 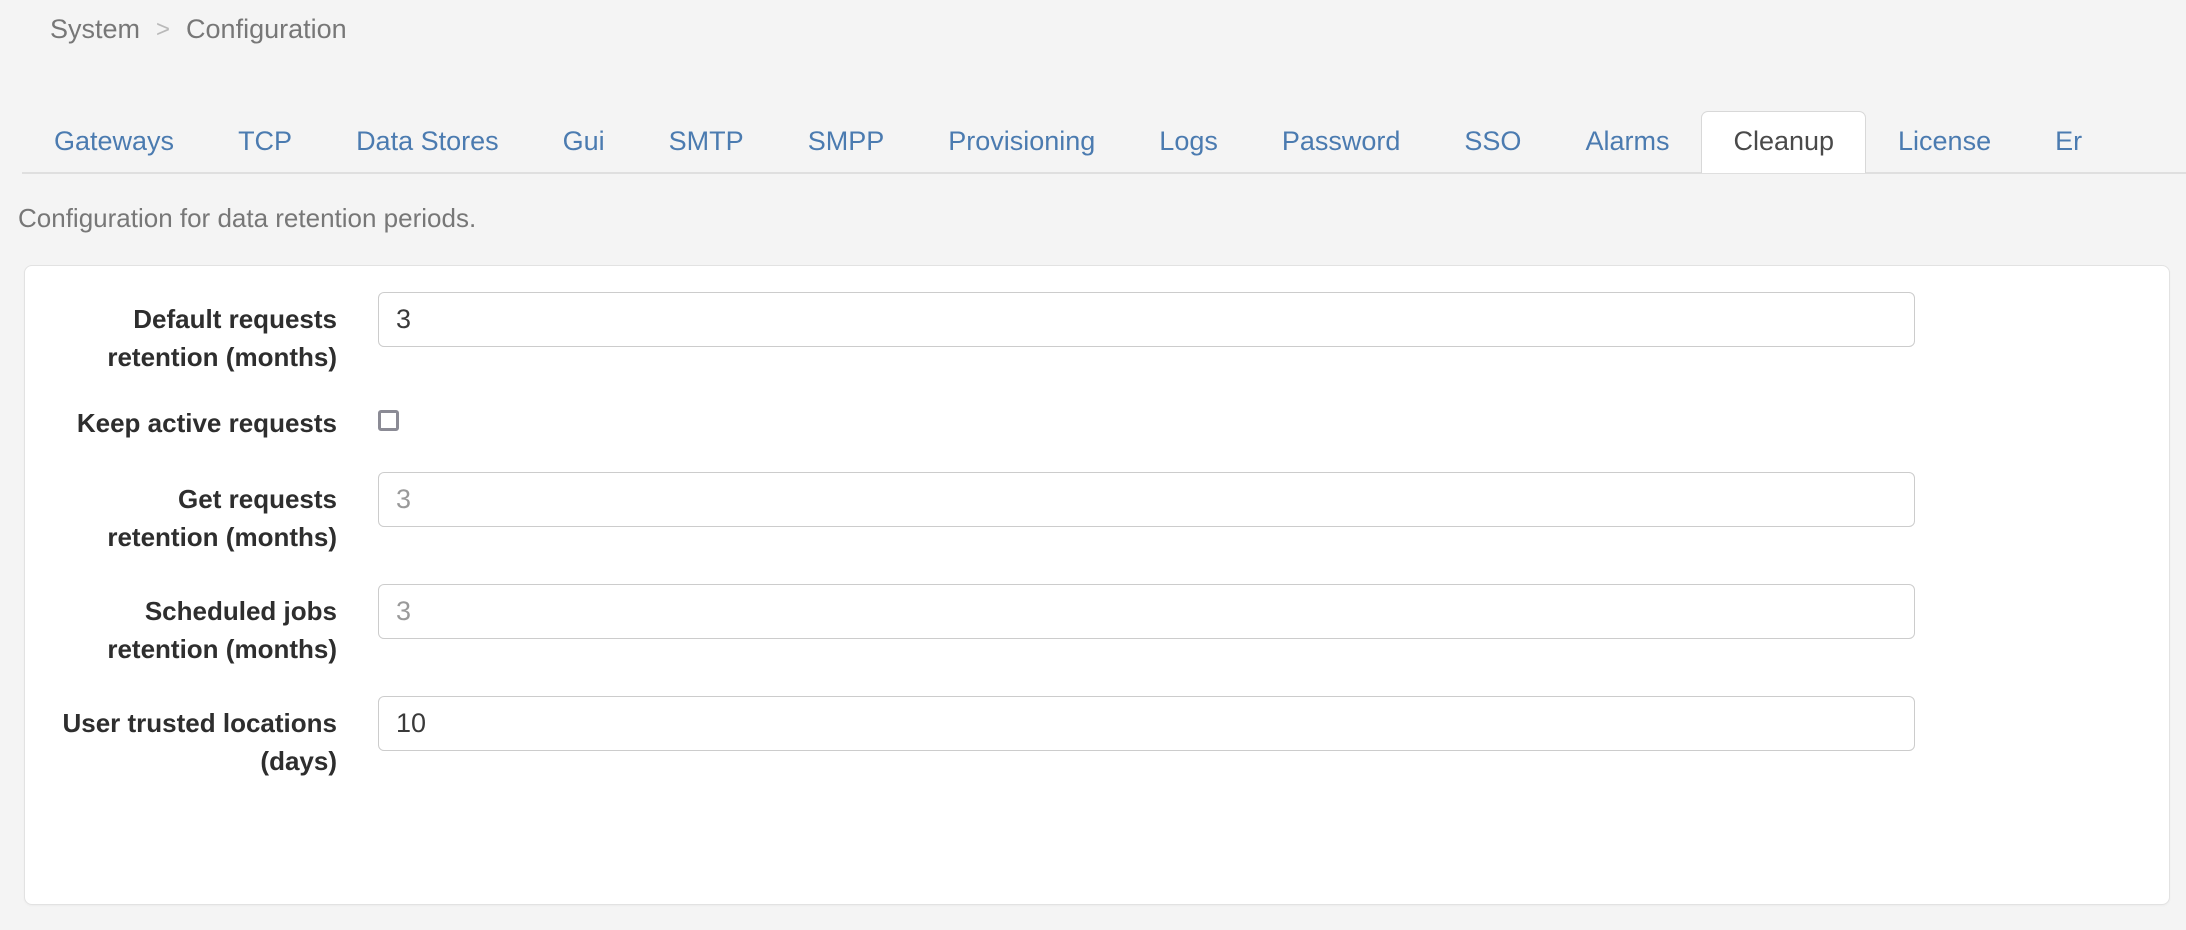 I want to click on form-row-keep-active-requests: Keep active requests, so click(x=1097, y=423).